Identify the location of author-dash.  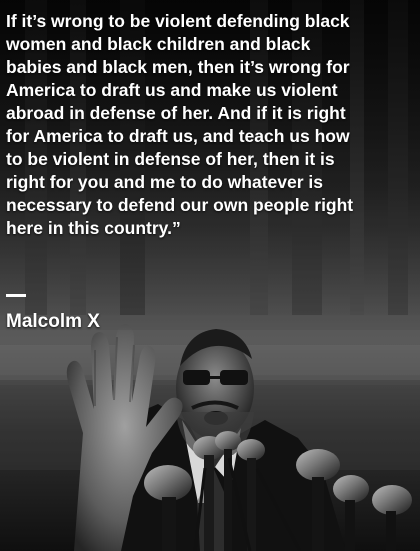
(16, 295).